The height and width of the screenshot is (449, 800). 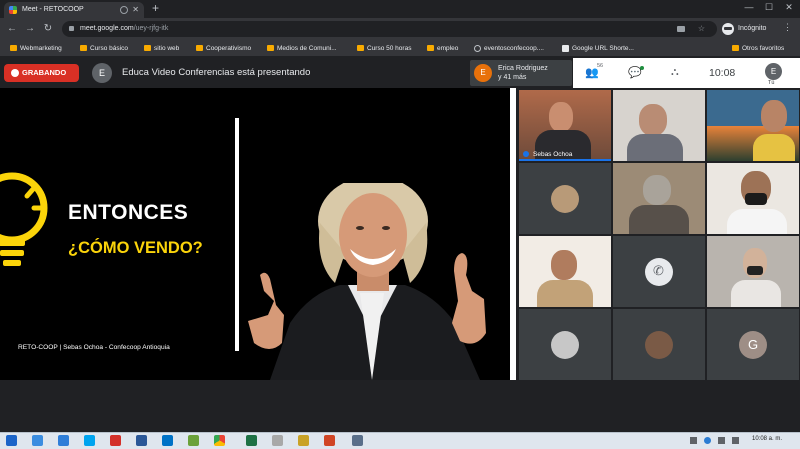 What do you see at coordinates (219, 440) in the screenshot?
I see `chrome-icon` at bounding box center [219, 440].